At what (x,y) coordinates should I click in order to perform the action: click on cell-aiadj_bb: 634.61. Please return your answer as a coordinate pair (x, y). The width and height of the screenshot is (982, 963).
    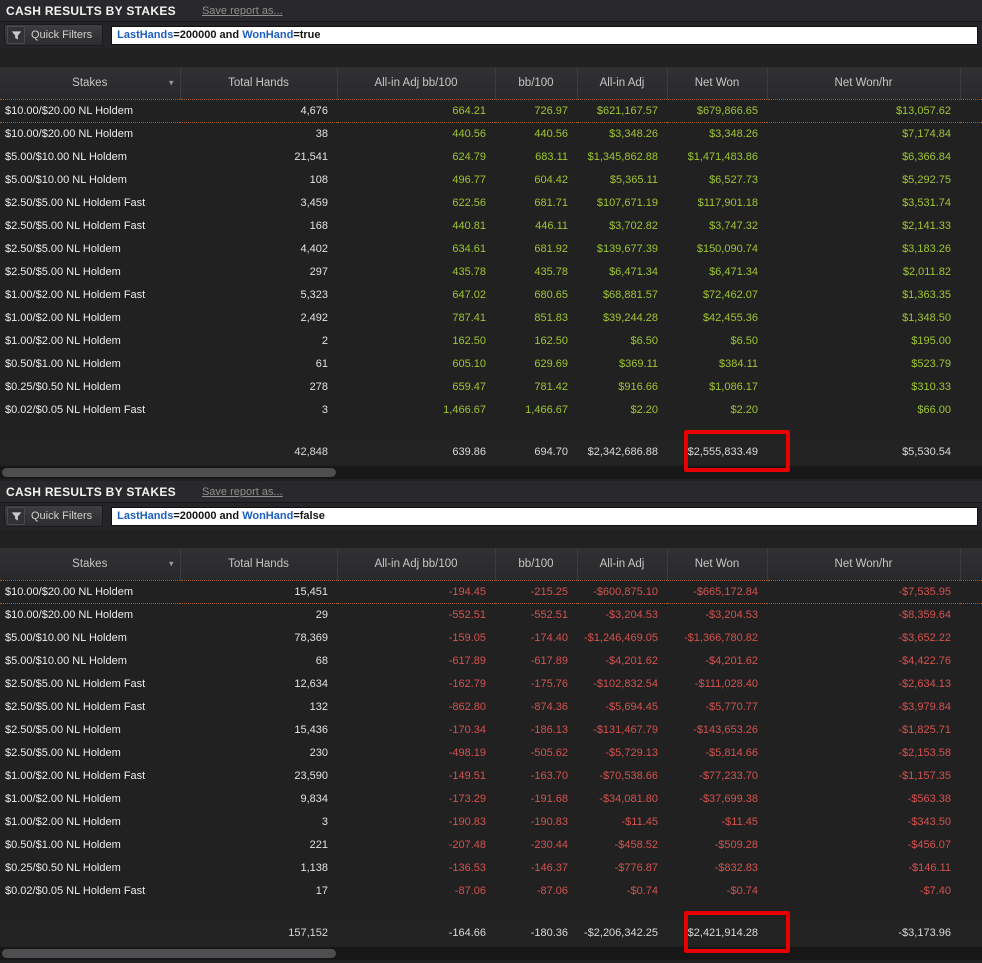
    Looking at the image, I should click on (469, 248).